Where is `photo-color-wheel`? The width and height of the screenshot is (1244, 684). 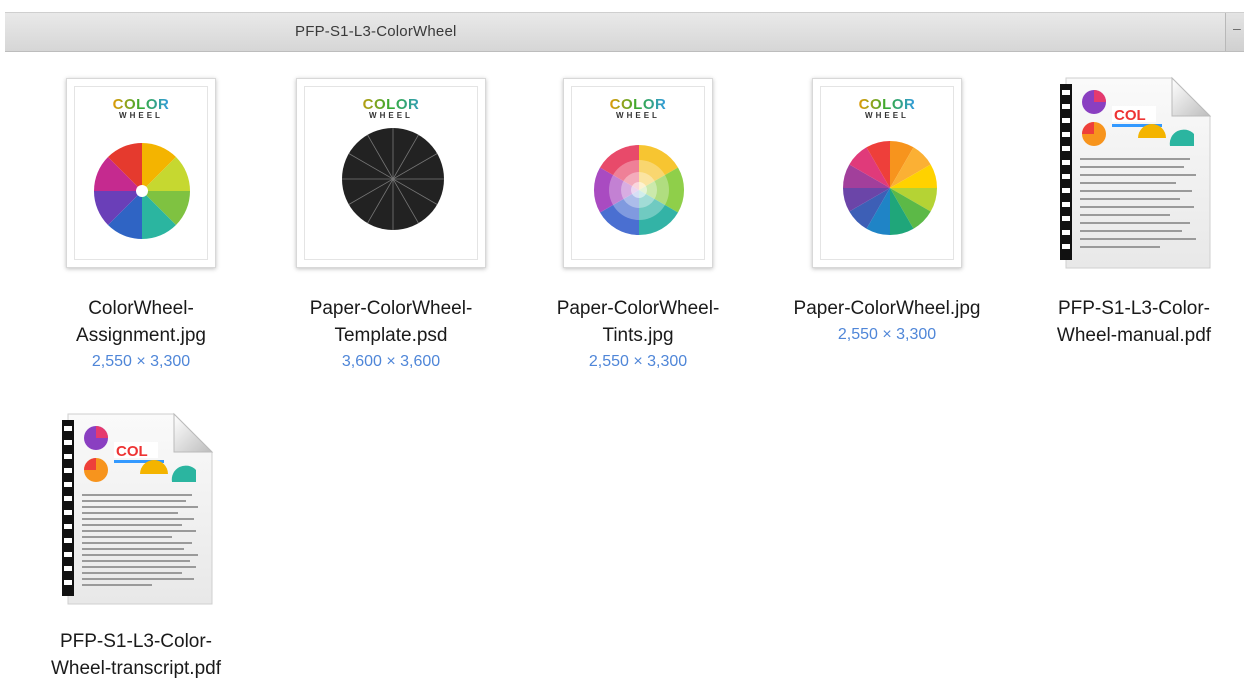
photo-color-wheel is located at coordinates (142, 191).